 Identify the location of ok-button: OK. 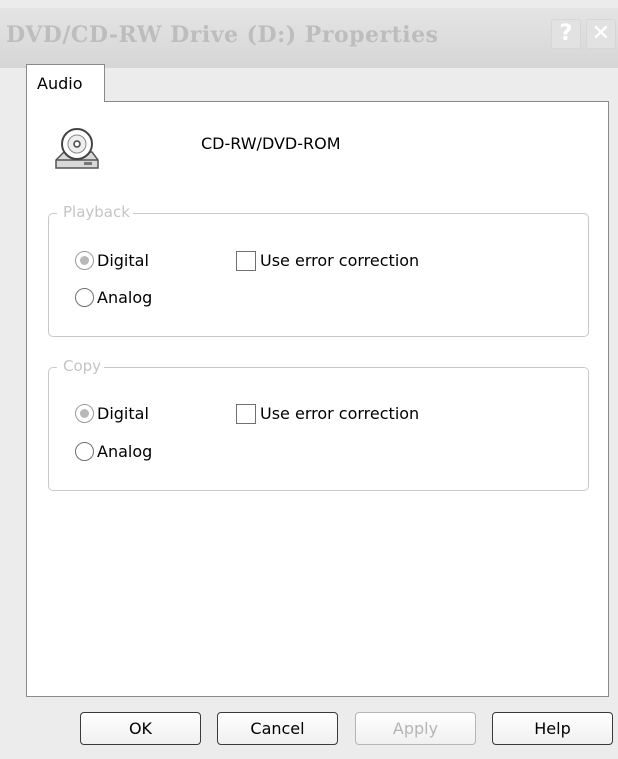
(140, 728).